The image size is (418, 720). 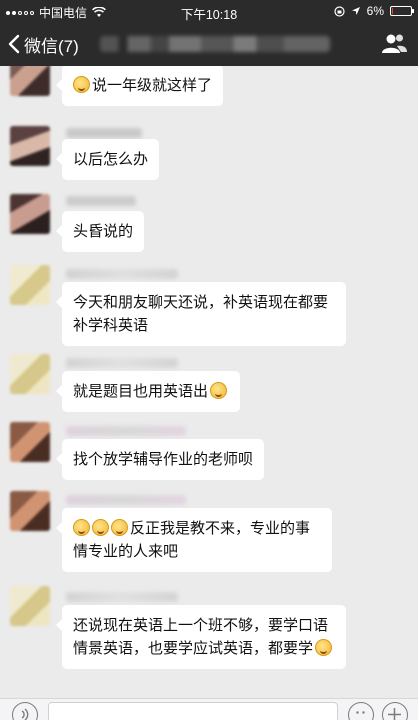 I want to click on message-text: 头昏说的, so click(x=103, y=231).